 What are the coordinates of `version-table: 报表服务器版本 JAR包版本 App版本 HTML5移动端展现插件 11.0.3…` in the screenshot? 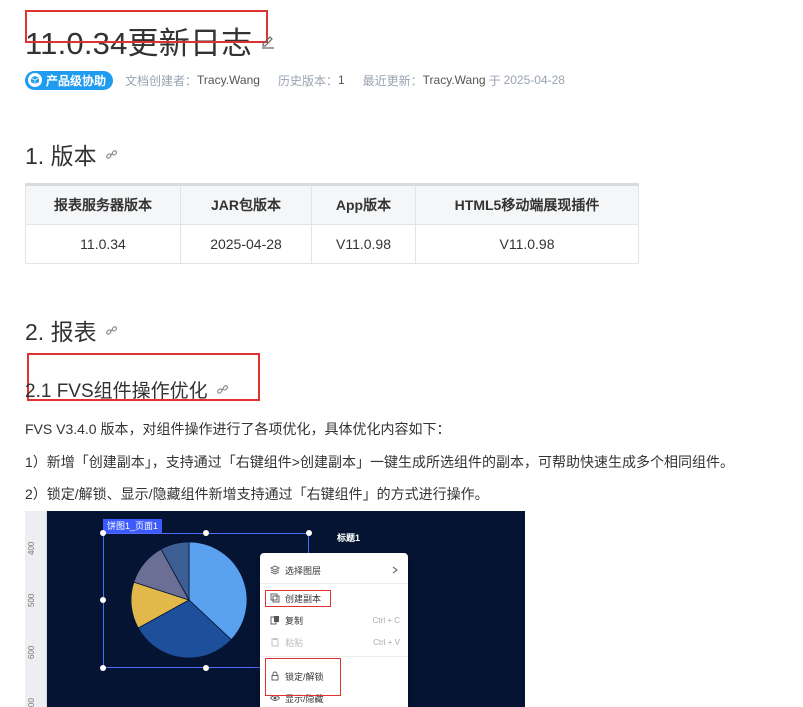 It's located at (332, 223).